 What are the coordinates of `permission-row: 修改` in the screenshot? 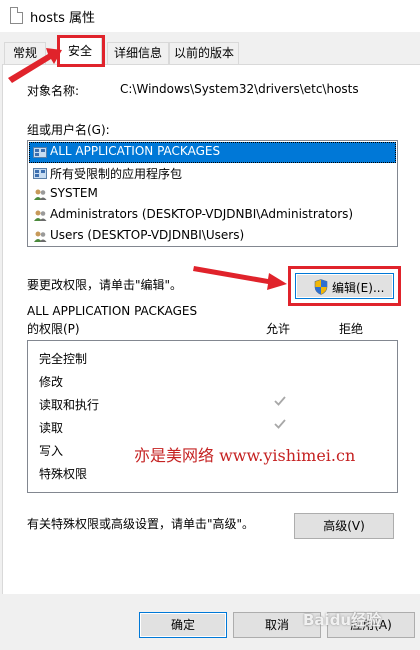 It's located at (212, 380).